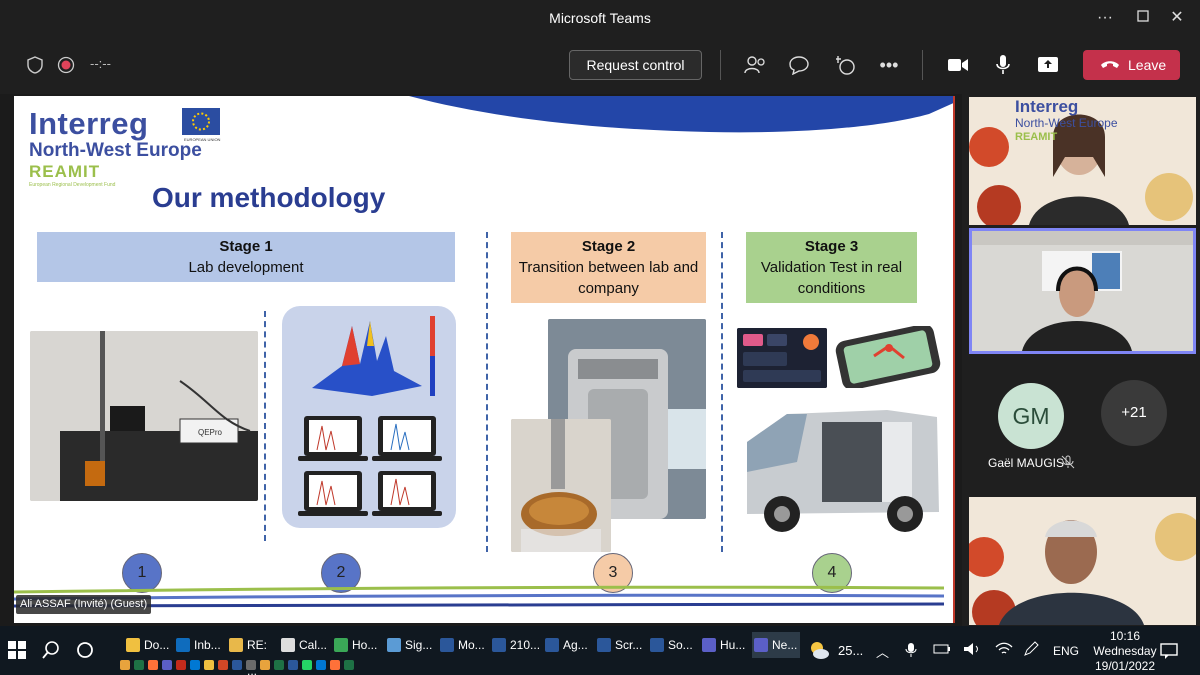  Describe the element at coordinates (17, 652) in the screenshot. I see `windows-start-icon` at that location.